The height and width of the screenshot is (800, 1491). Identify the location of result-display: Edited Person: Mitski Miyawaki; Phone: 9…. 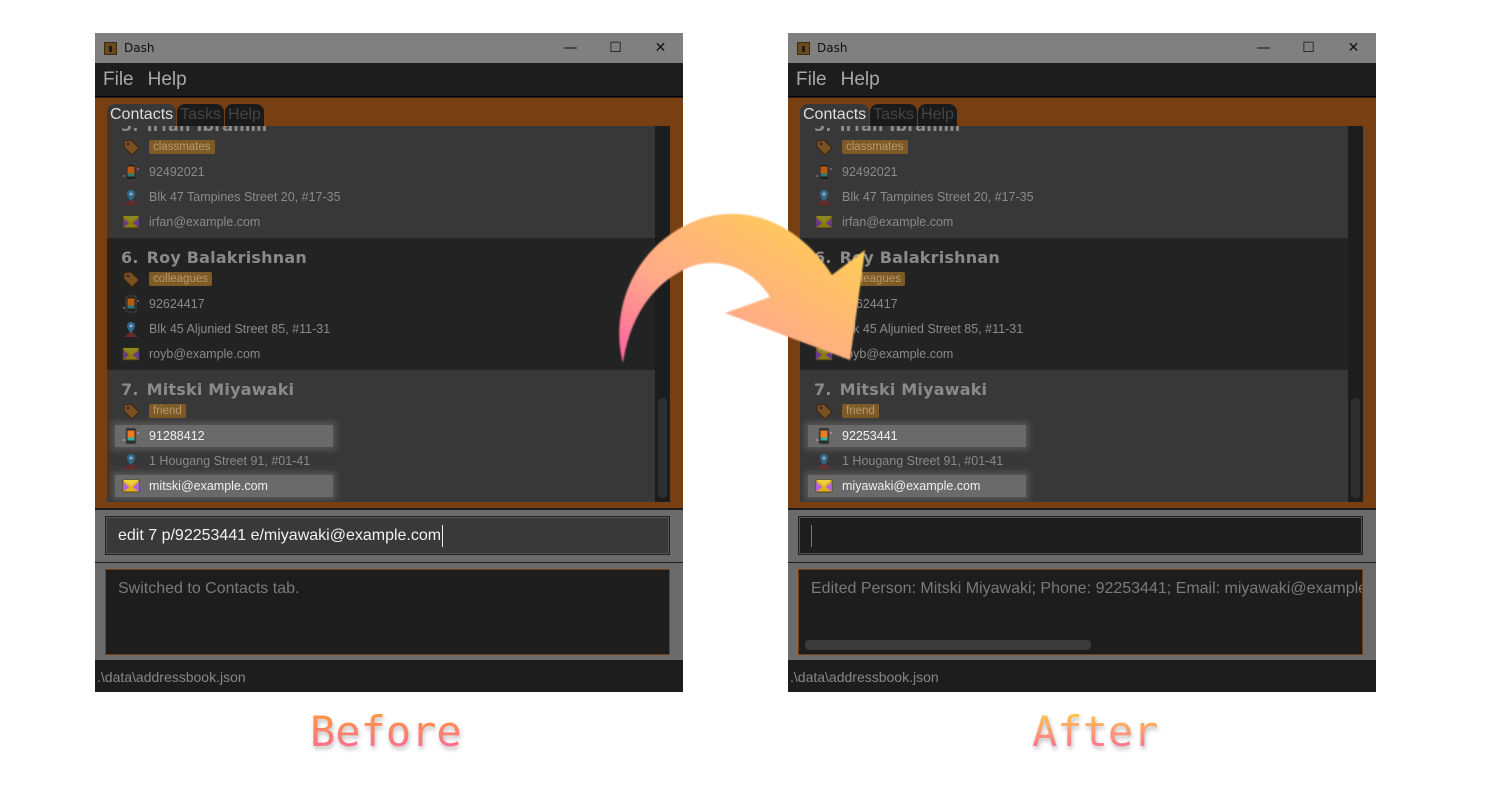
(1080, 612).